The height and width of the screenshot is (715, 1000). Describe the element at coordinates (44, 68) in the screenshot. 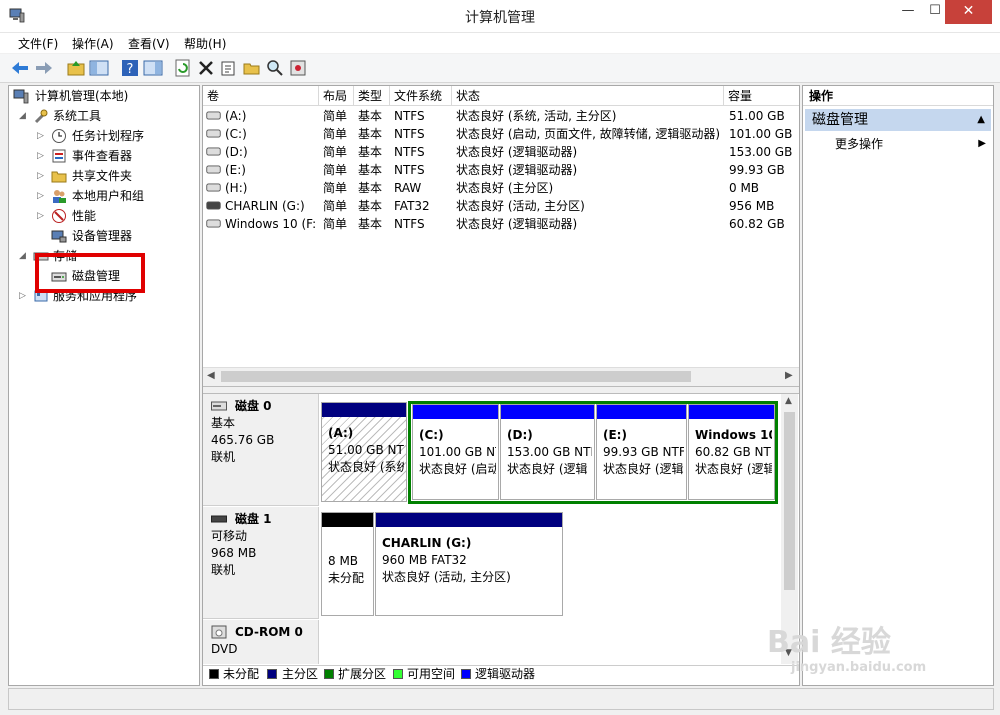

I see `forward-arrow-icon` at that location.